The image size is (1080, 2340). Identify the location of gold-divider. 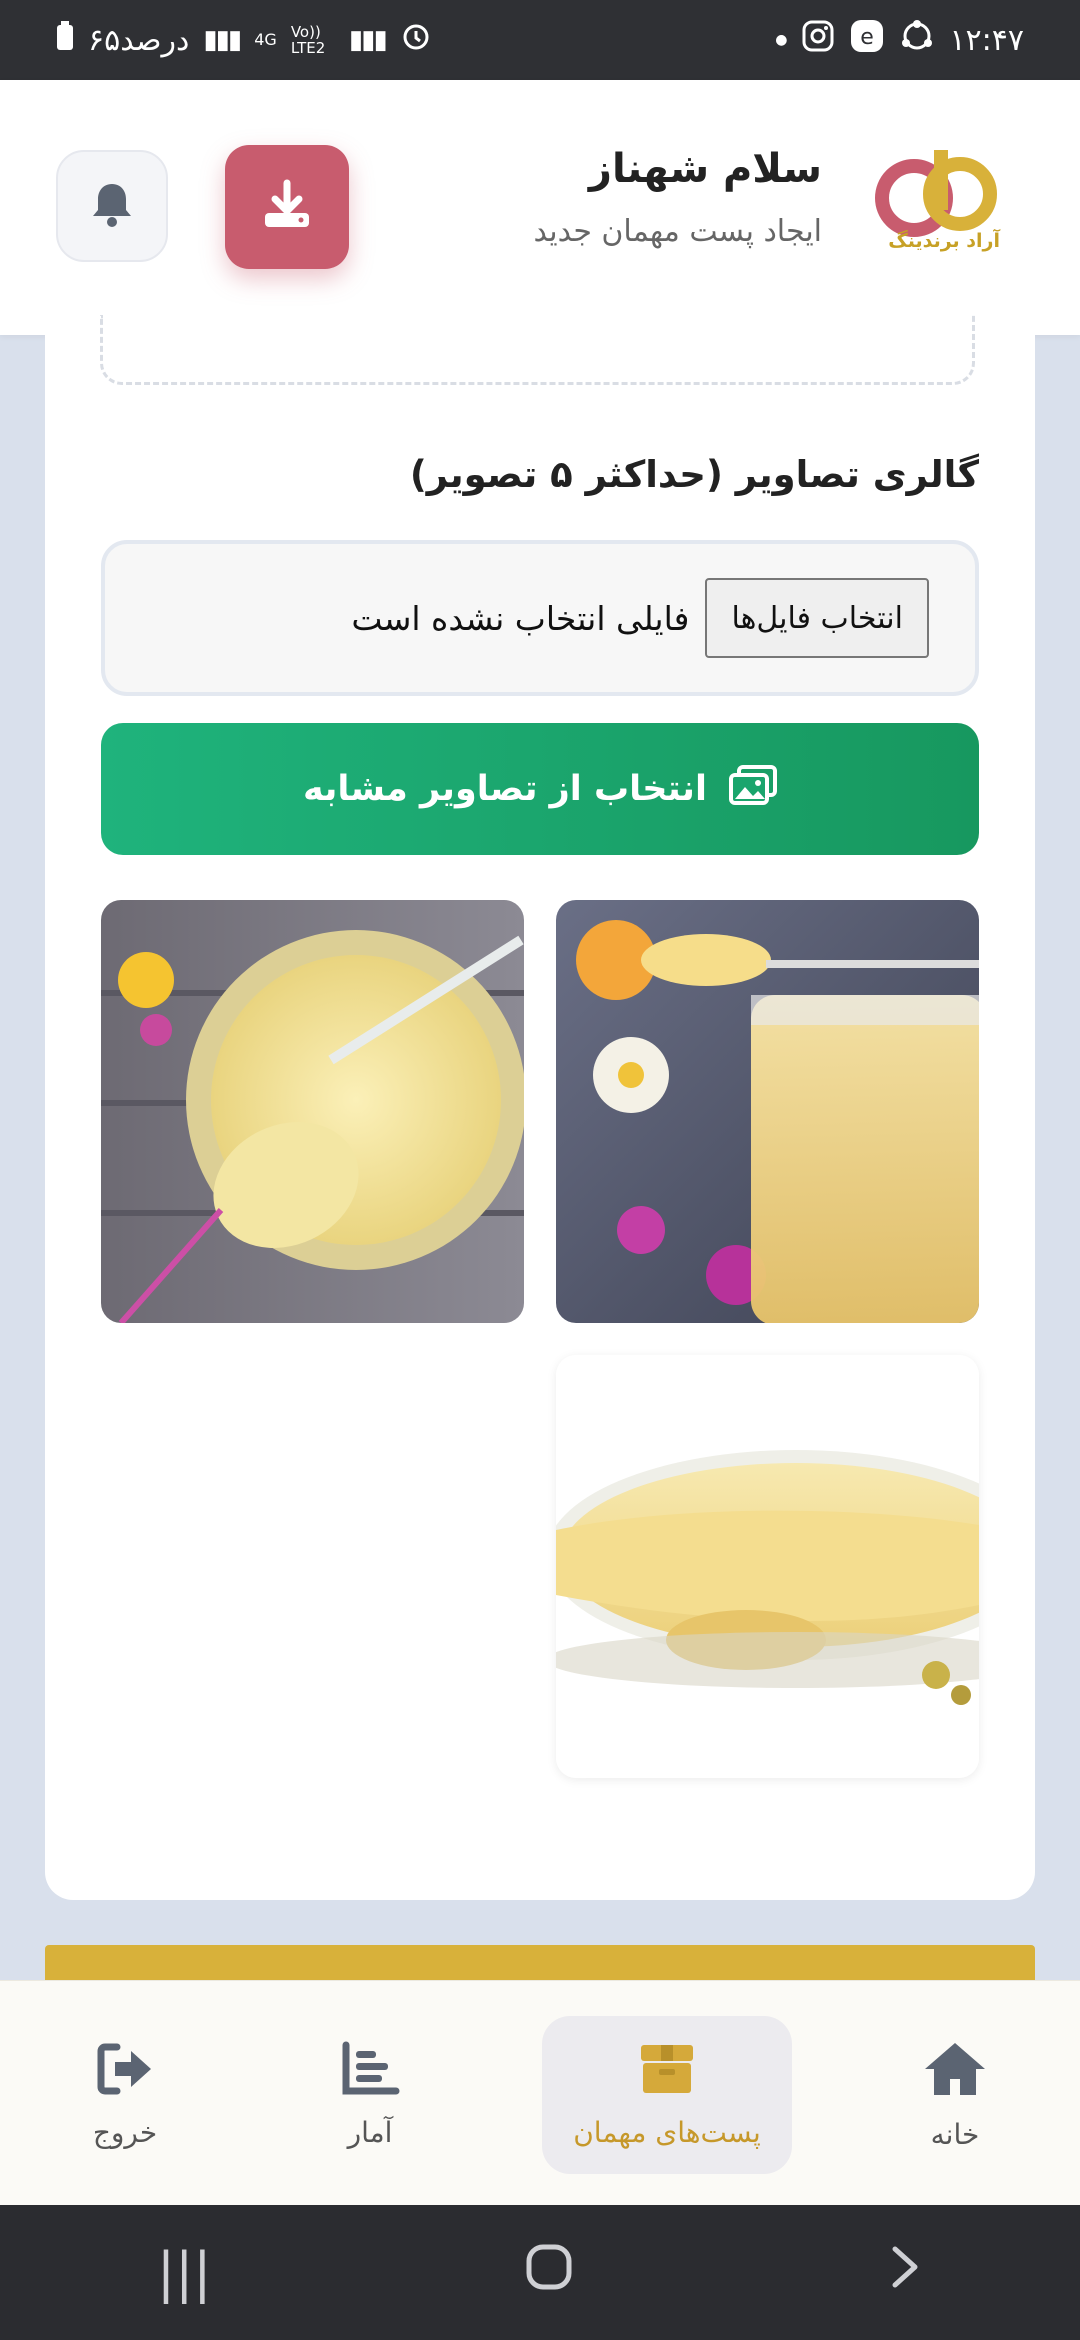
(540, 1965).